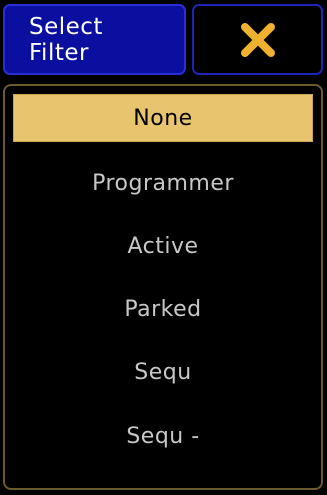  Describe the element at coordinates (163, 372) in the screenshot. I see `filter-option-sequ: Sequ` at that location.